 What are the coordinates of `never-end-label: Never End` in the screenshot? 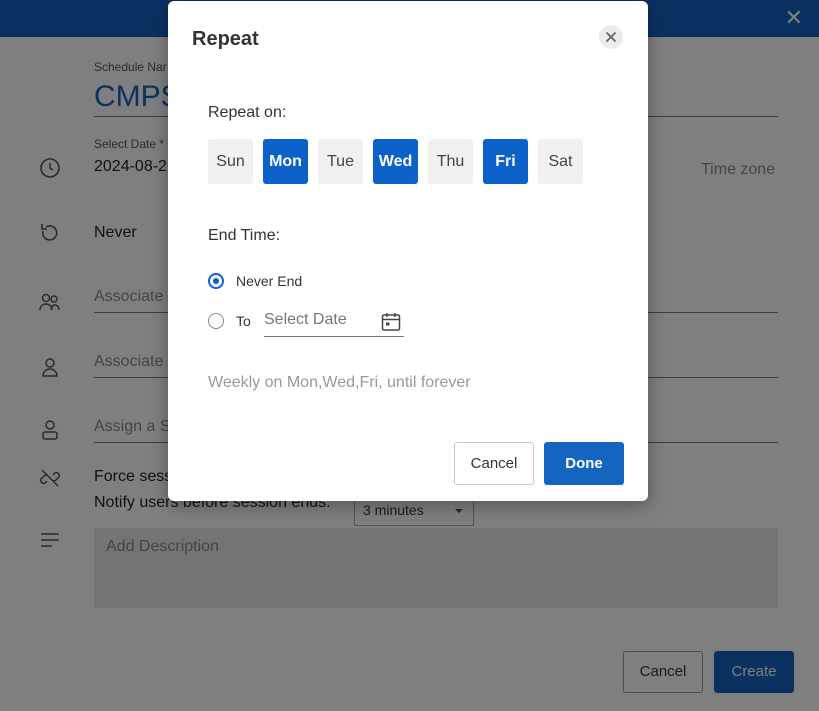 It's located at (269, 281).